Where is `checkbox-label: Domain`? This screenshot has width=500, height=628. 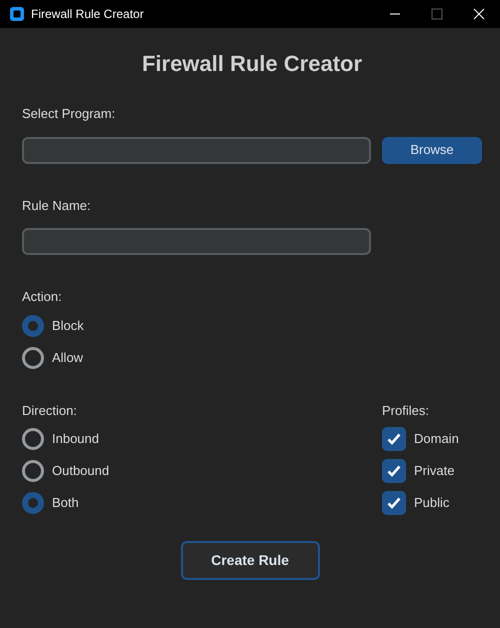 checkbox-label: Domain is located at coordinates (436, 439).